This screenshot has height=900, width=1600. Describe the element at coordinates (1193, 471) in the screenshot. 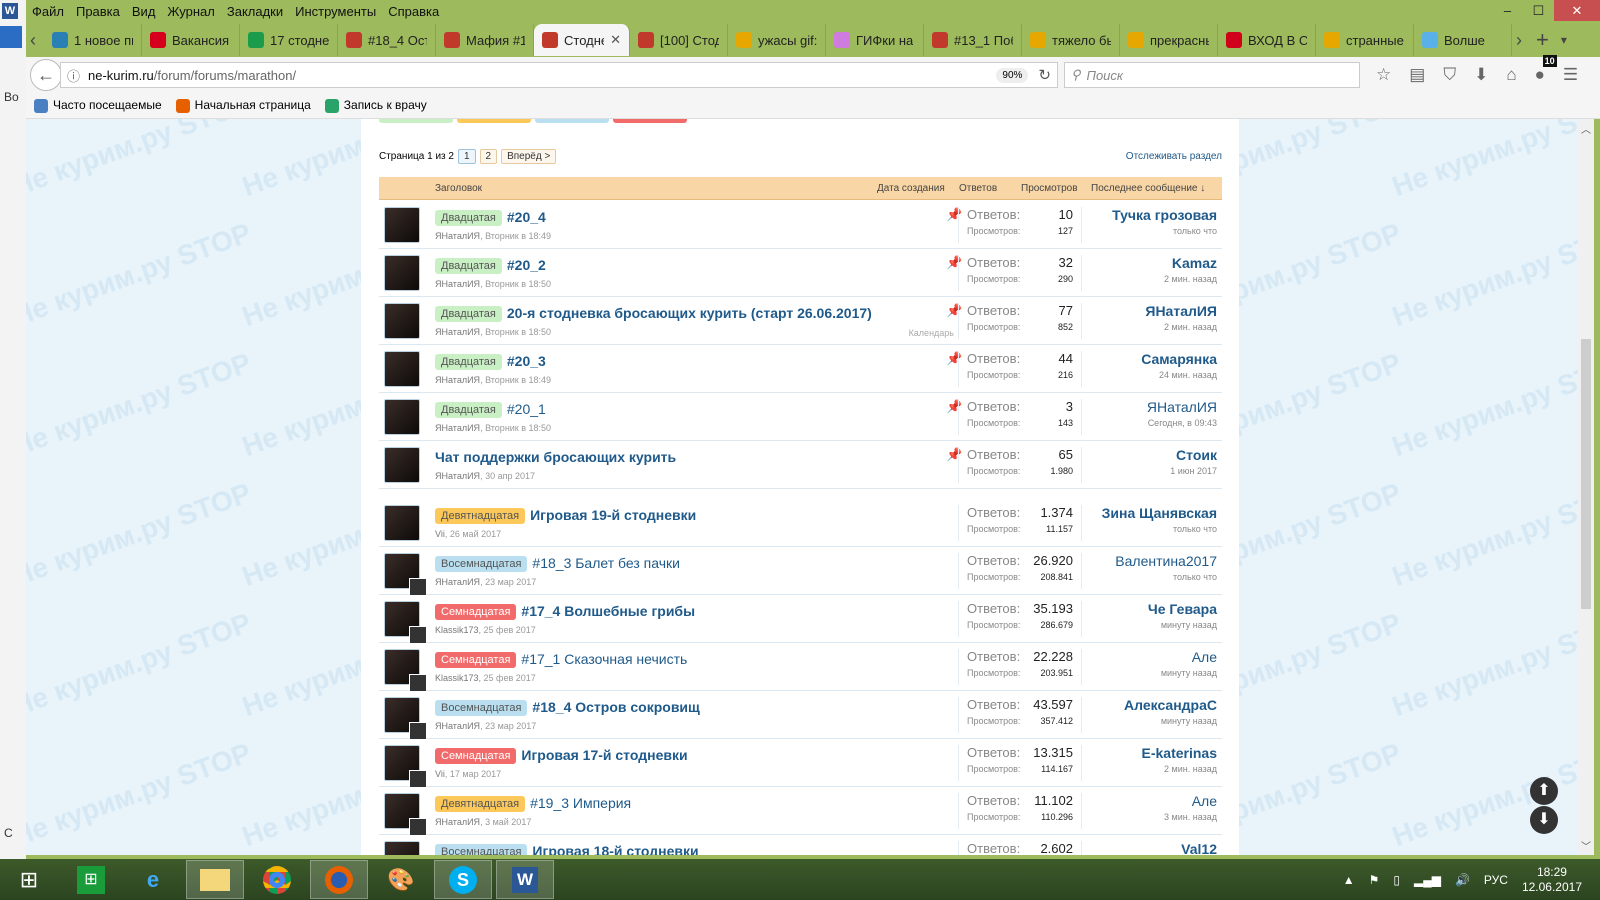

I see `last-message-time: 1 июн 2017` at that location.